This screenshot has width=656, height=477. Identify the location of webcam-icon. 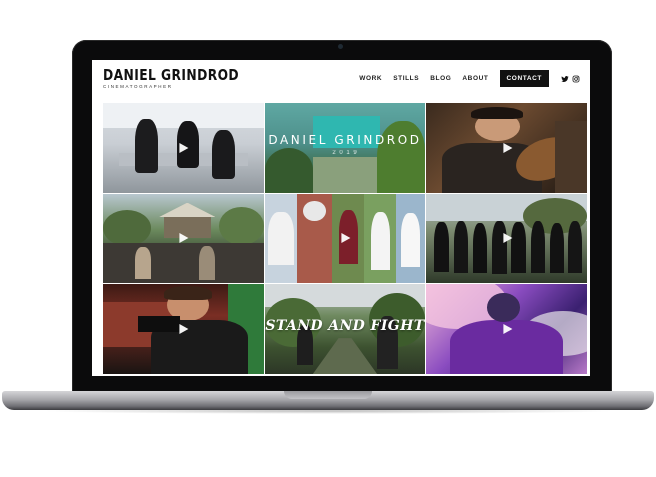
(340, 46).